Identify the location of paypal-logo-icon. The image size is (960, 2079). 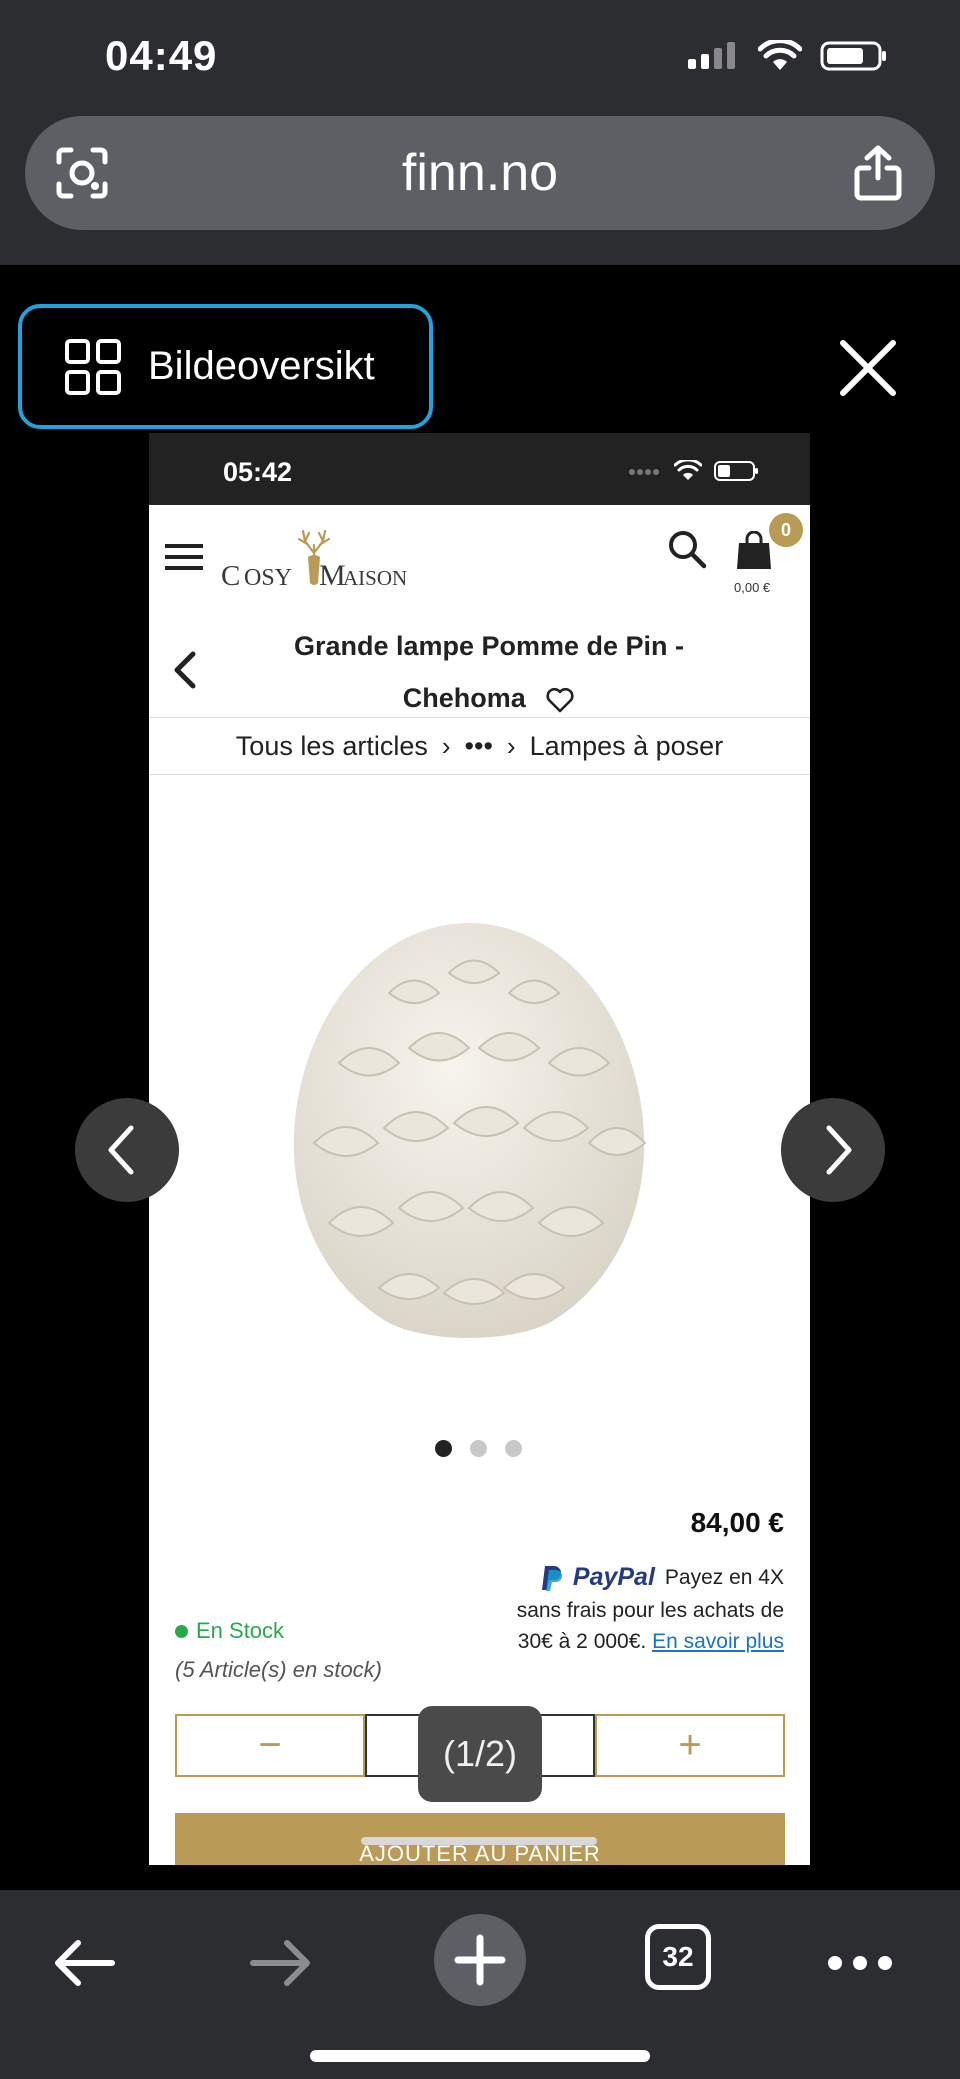
(551, 1578).